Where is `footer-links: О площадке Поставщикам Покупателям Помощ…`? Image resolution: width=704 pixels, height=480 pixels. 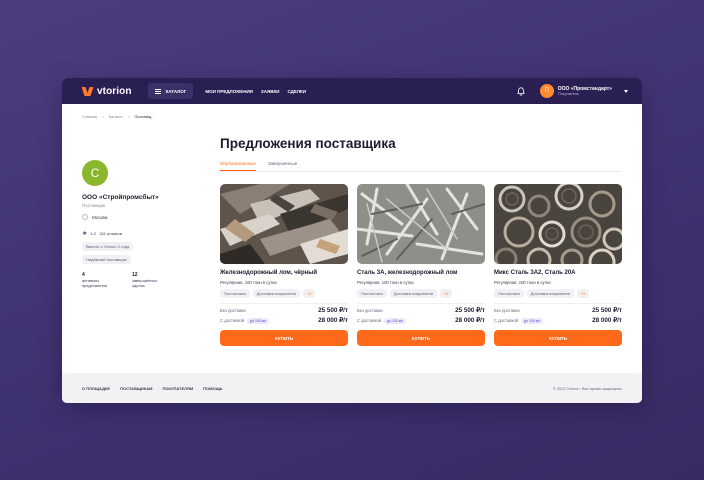
footer-links: О площадке Поставщикам Покупателям Помощ… is located at coordinates (152, 388).